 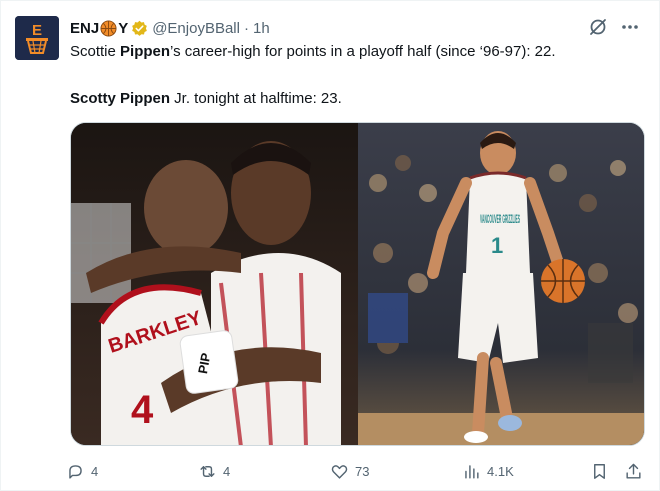 What do you see at coordinates (120, 98) in the screenshot?
I see `text-bold-segment: Scotty Pippen` at bounding box center [120, 98].